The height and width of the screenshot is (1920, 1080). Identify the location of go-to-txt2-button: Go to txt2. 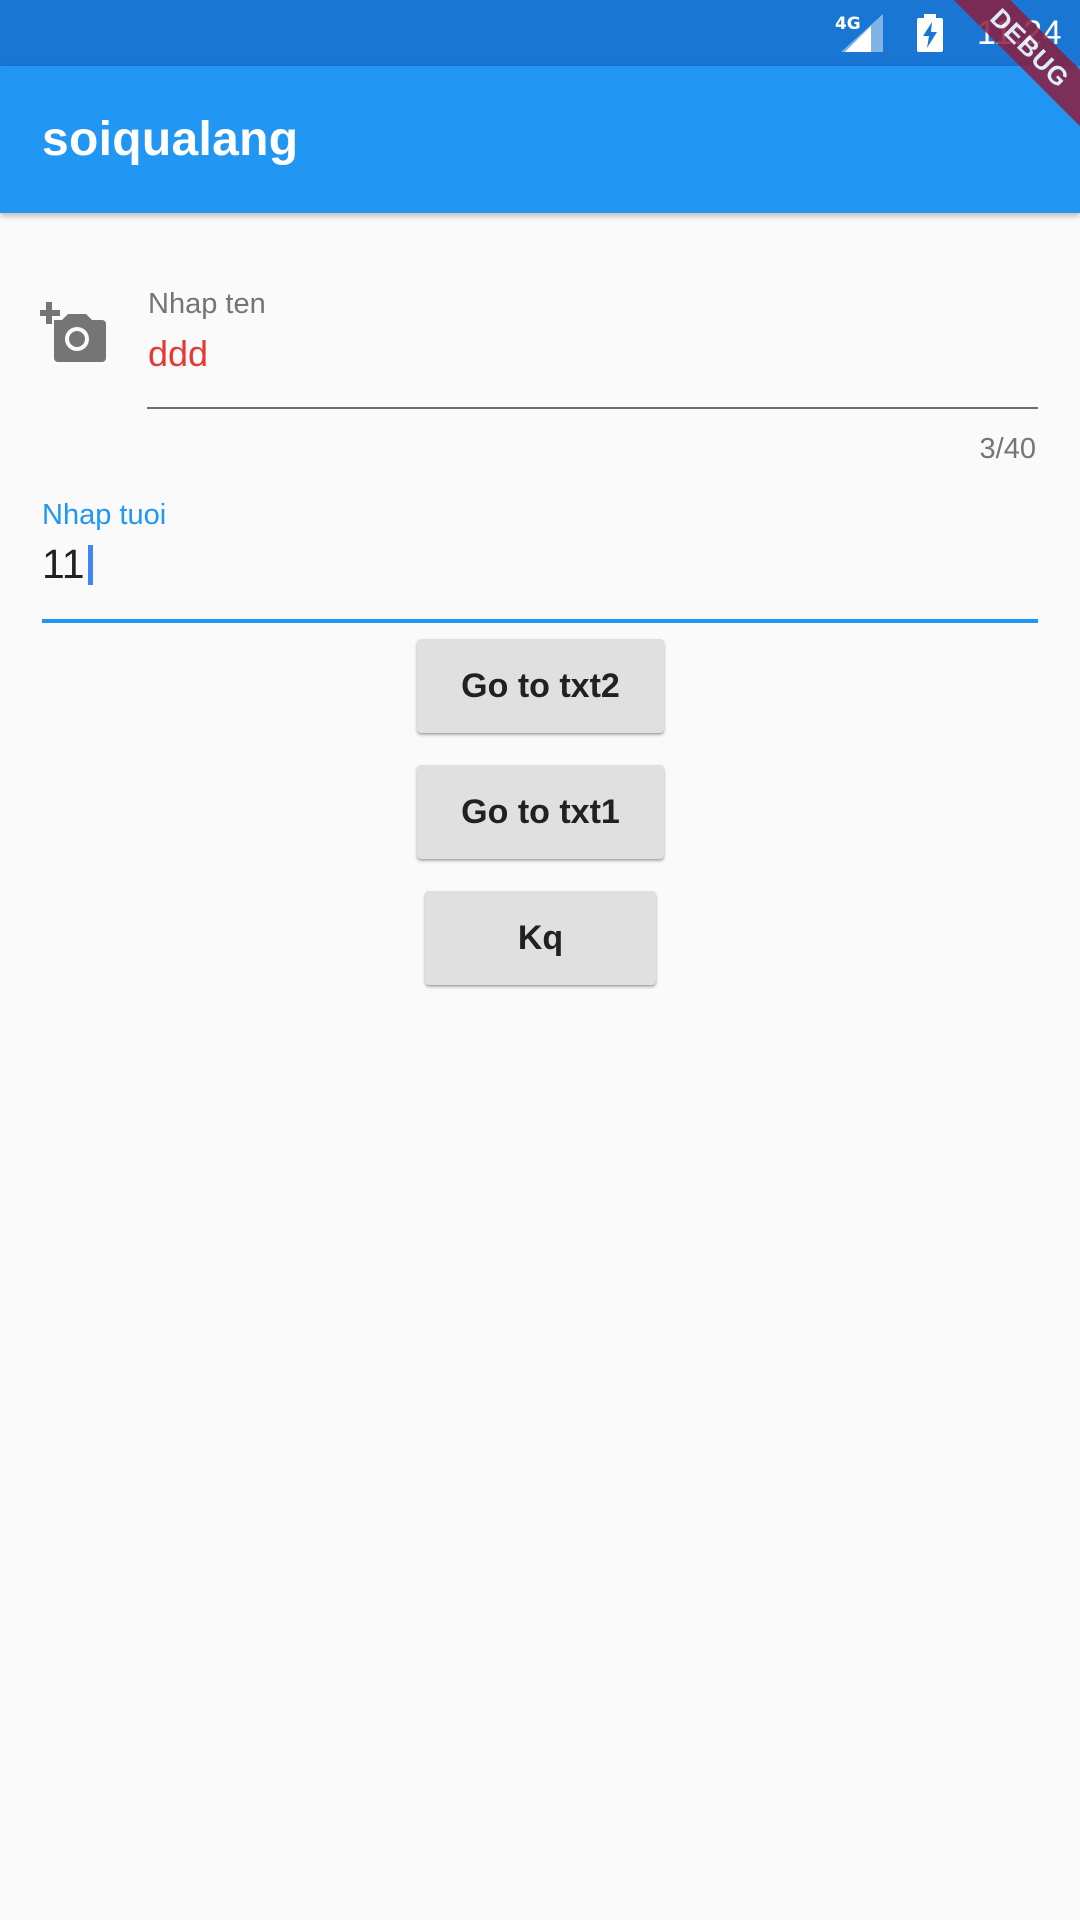
(540, 686).